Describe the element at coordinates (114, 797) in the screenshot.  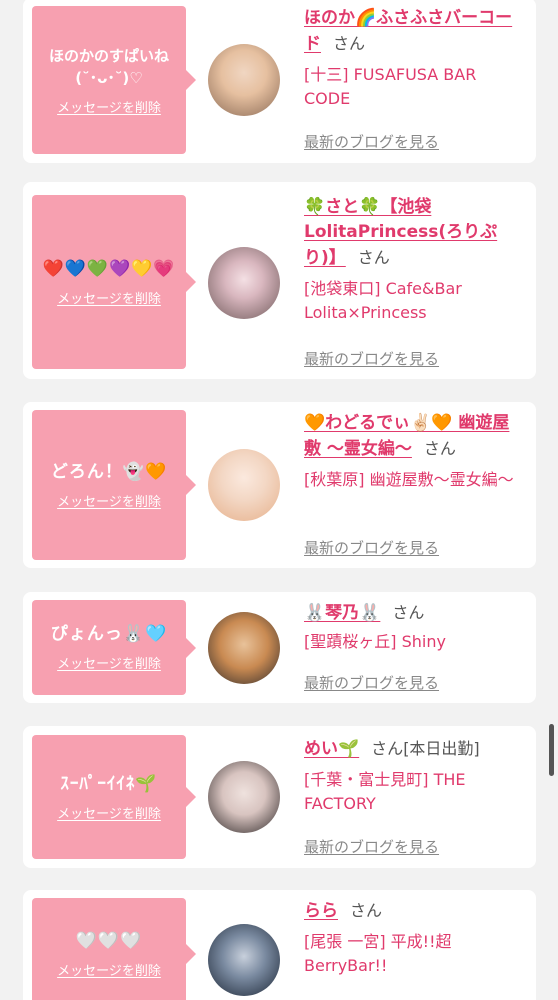
I see `message-bubble: ｽｰﾊﾟｰｲｲﾈ🌱 メッセージを削除` at that location.